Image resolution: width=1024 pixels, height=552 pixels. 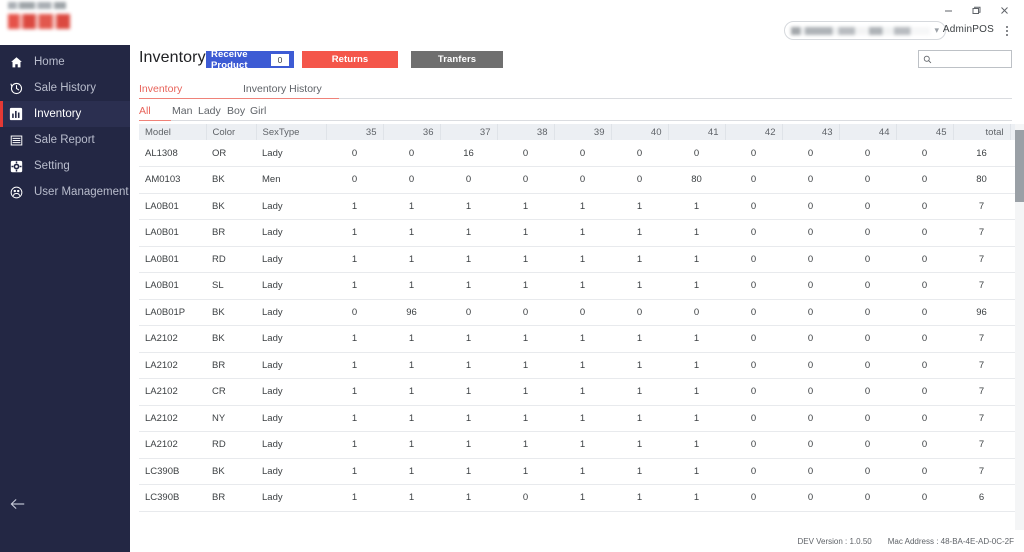 I want to click on cell-color: BK, so click(x=231, y=206).